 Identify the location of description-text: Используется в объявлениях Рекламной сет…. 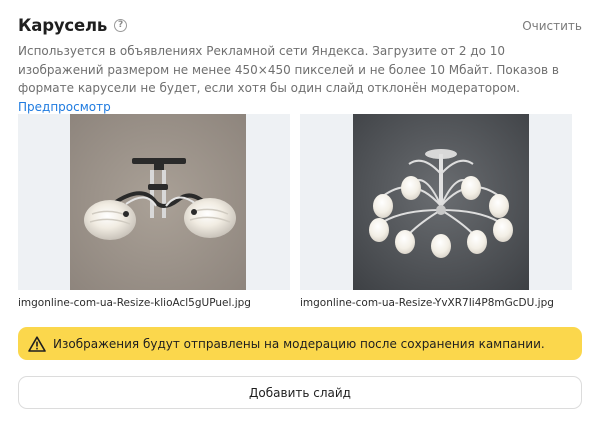
(288, 69).